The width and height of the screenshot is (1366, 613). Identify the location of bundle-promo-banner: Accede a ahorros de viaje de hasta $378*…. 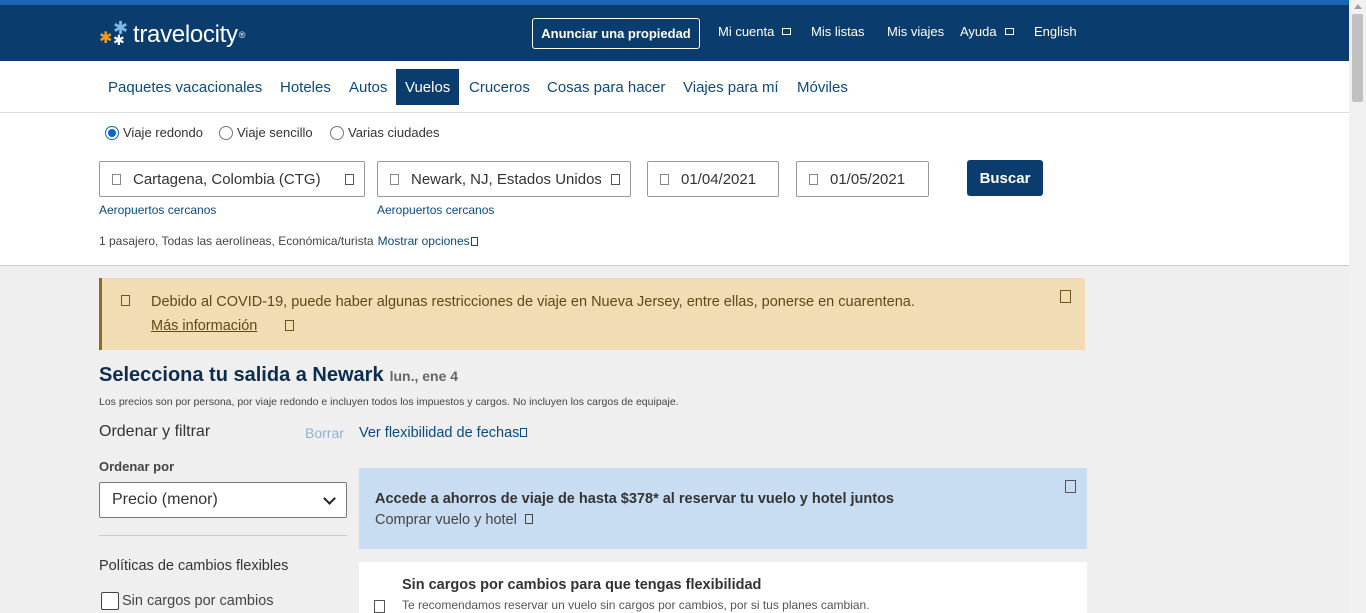
(723, 508).